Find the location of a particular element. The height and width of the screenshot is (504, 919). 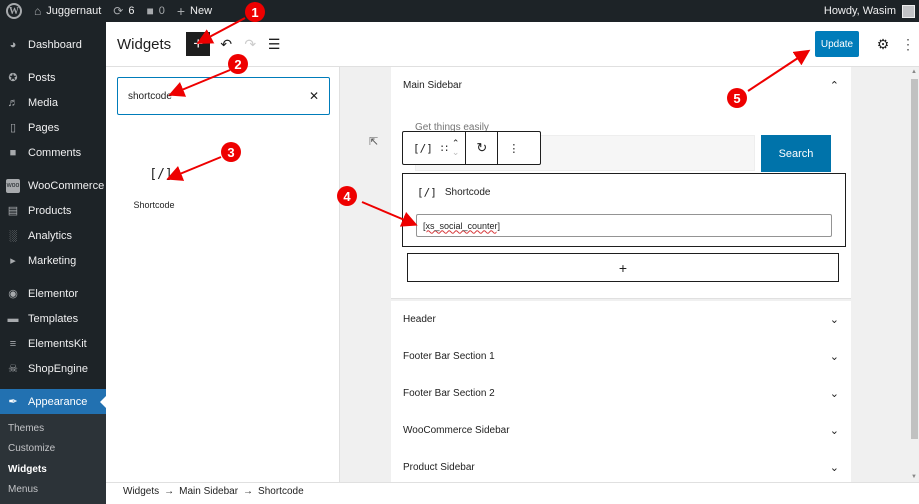

sidebar-item-posts: ✪ Posts is located at coordinates (53, 77).